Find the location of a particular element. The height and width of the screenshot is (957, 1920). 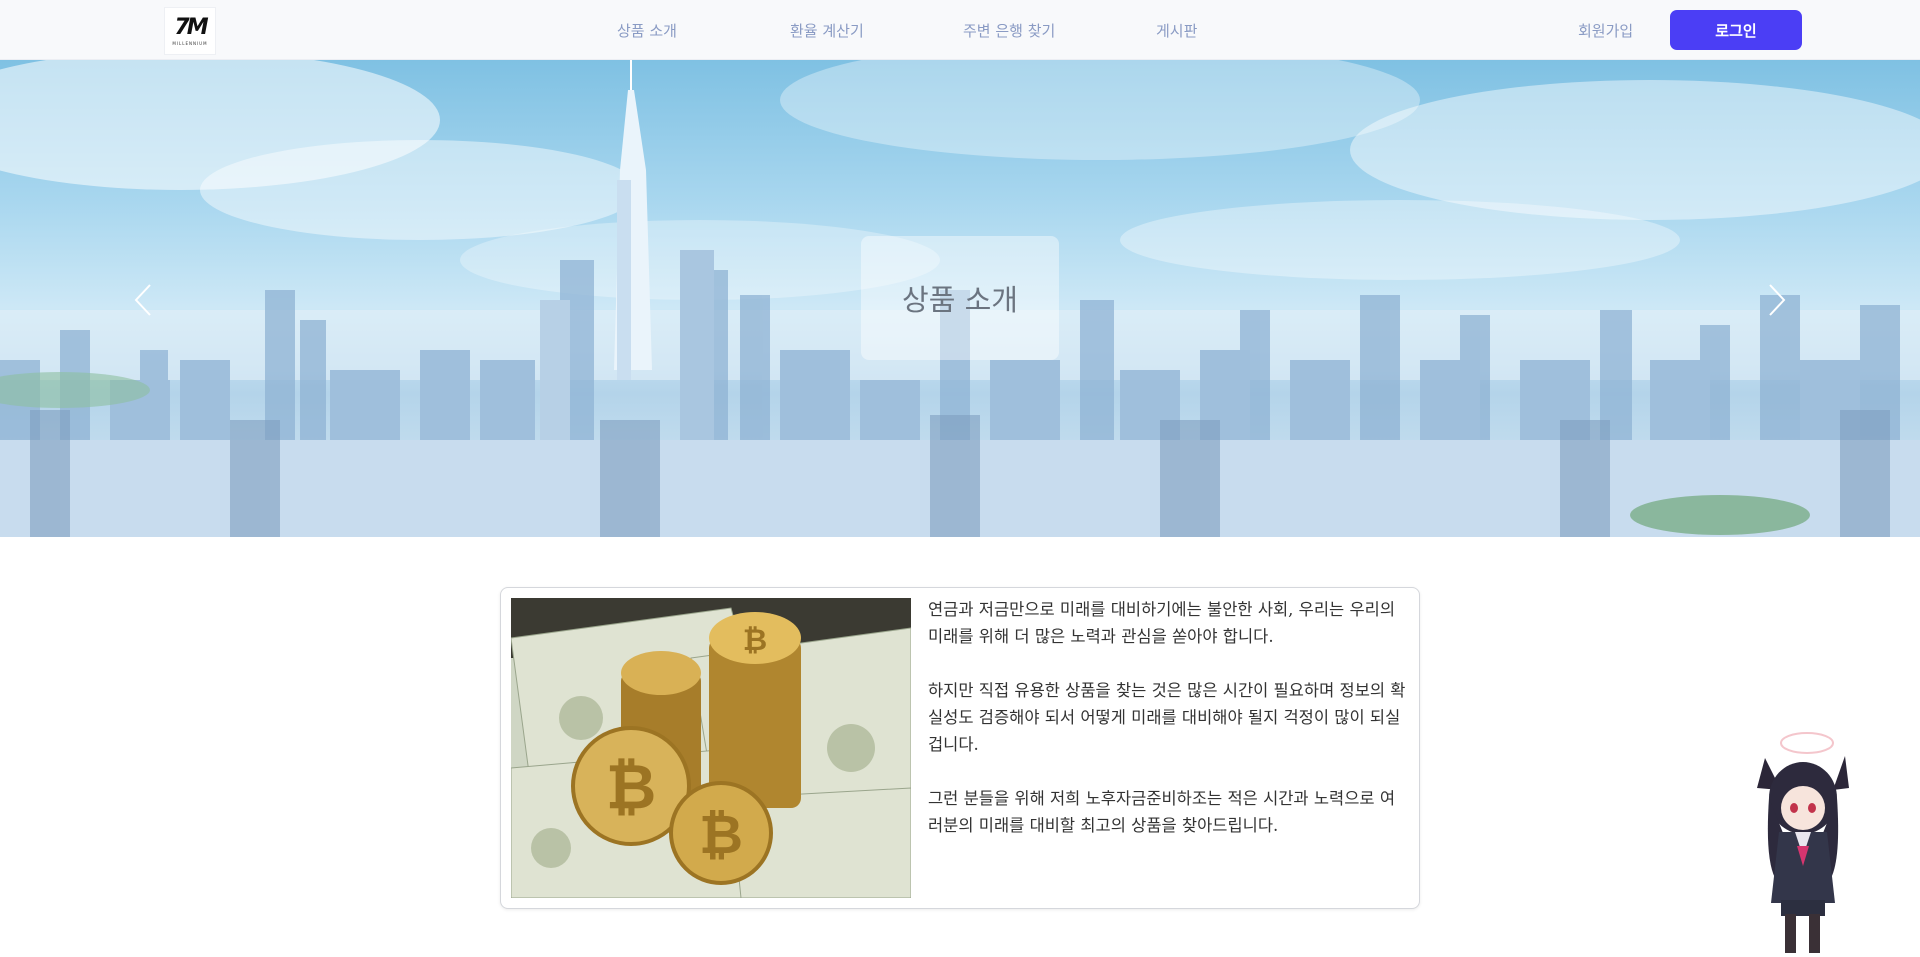

nav-link-board: 게시판 is located at coordinates (1176, 30).